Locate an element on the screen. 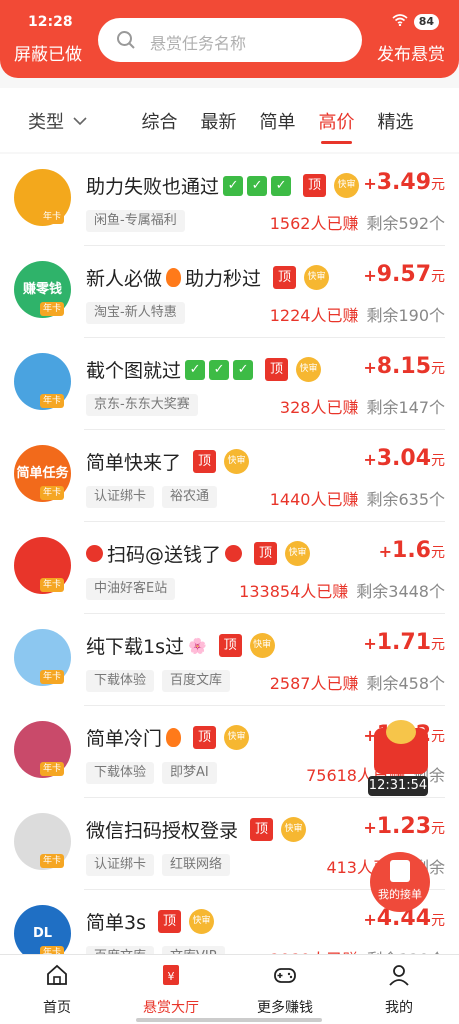 This screenshot has width=459, height=1024. task-tags: 中油好客E站 is located at coordinates (131, 589).